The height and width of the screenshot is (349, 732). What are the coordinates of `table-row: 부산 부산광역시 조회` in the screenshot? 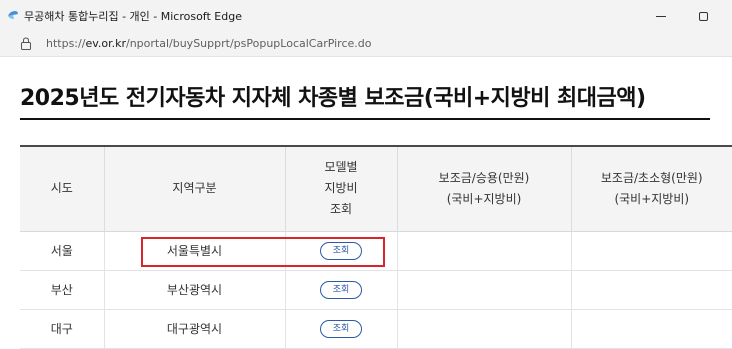 It's located at (376, 290).